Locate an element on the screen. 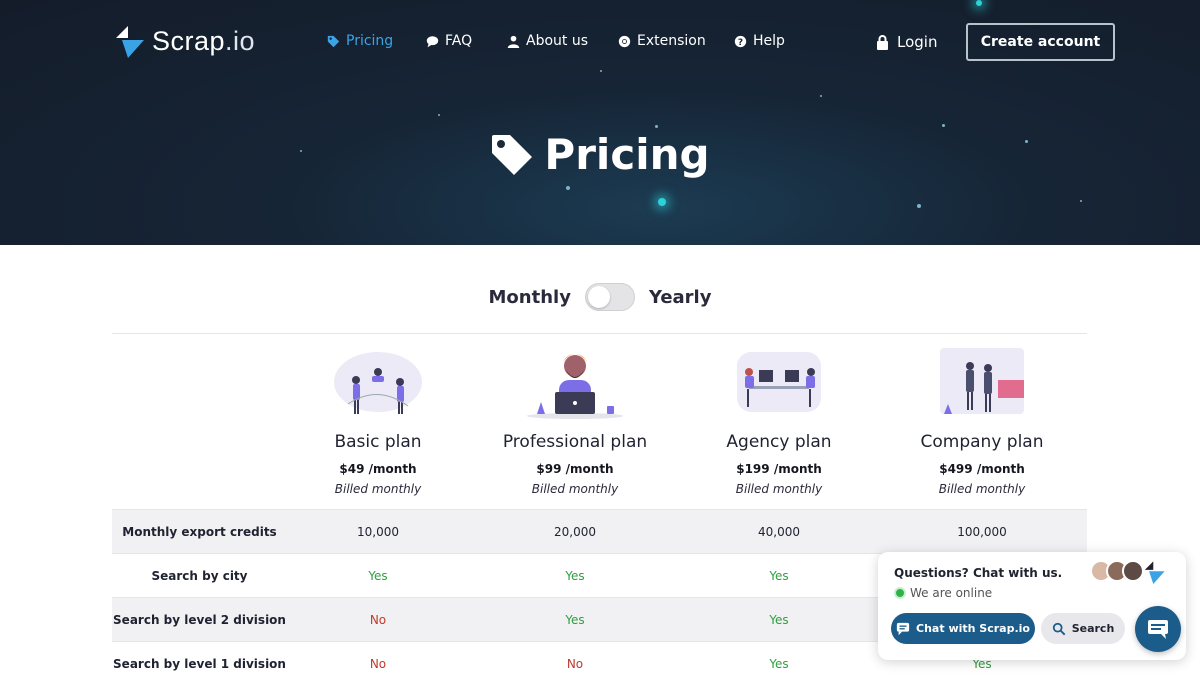  plan-name: Company plan is located at coordinates (982, 442).